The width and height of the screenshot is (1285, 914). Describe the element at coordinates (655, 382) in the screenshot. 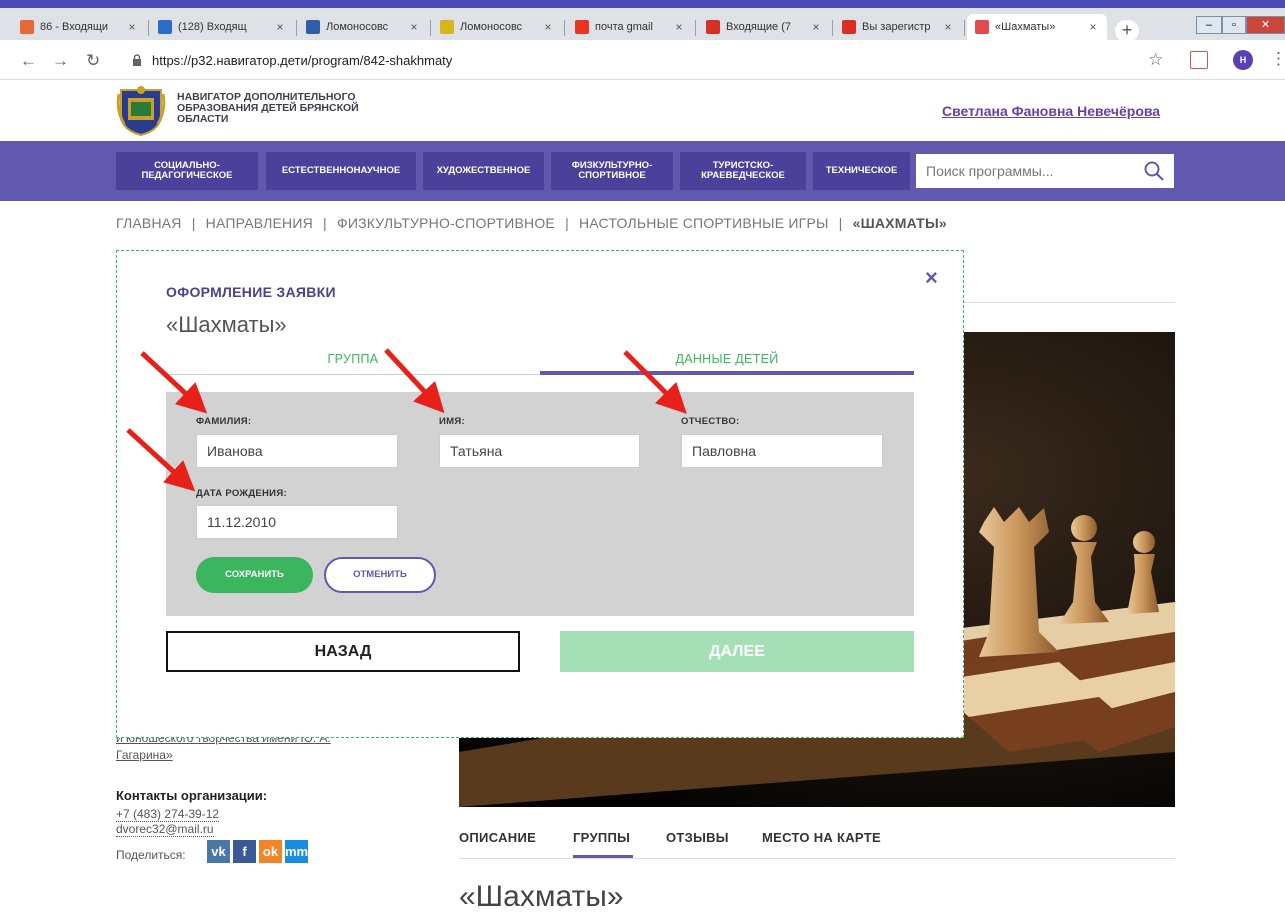

I see `annotation-arrow-patronymic` at that location.